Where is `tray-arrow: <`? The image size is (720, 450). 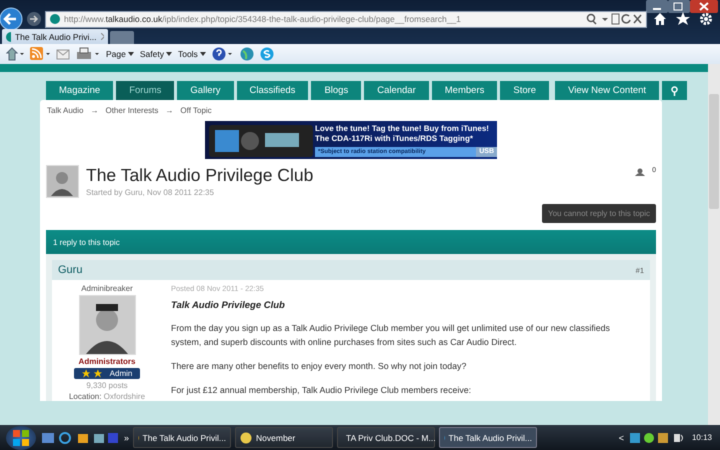 tray-arrow: < is located at coordinates (621, 437).